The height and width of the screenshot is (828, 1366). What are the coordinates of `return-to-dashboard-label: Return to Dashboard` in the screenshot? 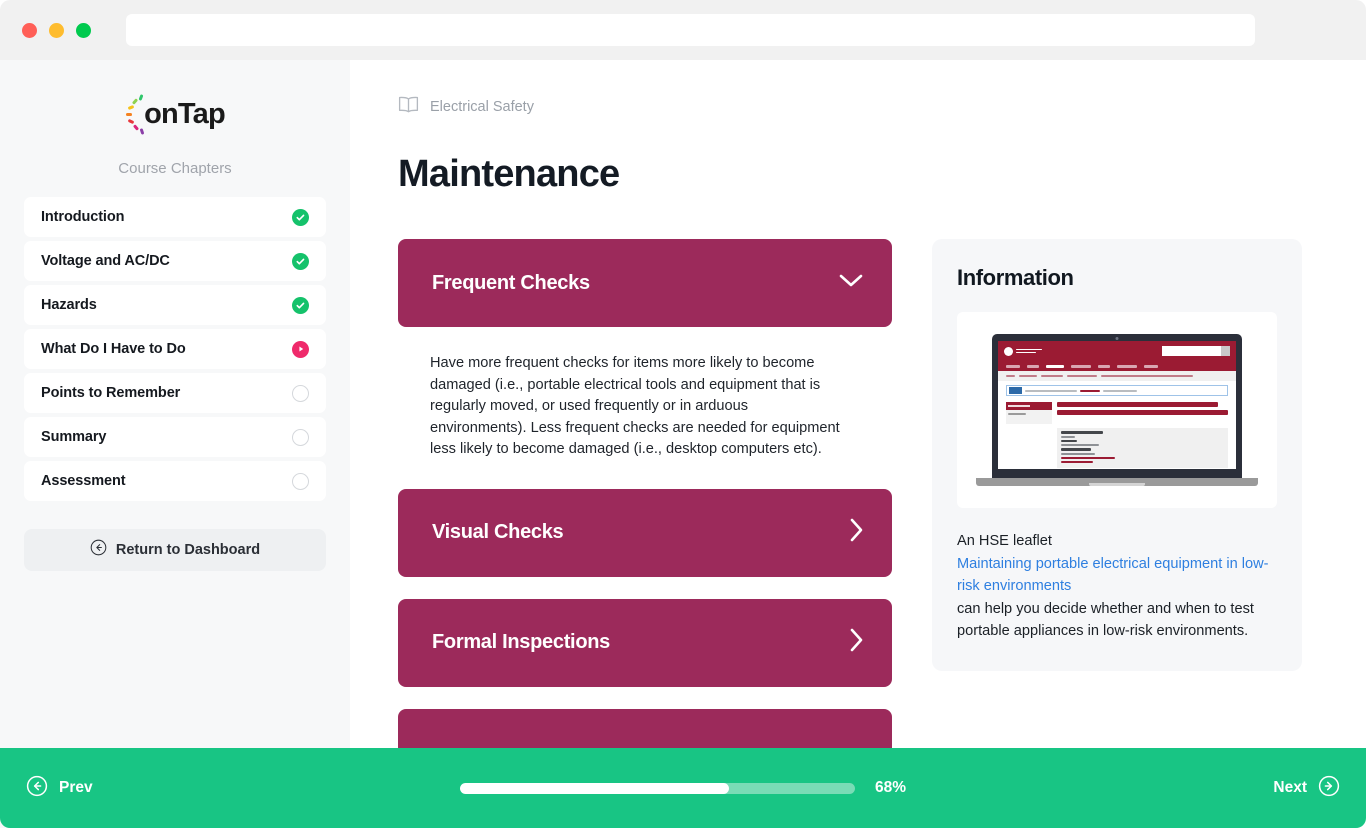 It's located at (188, 550).